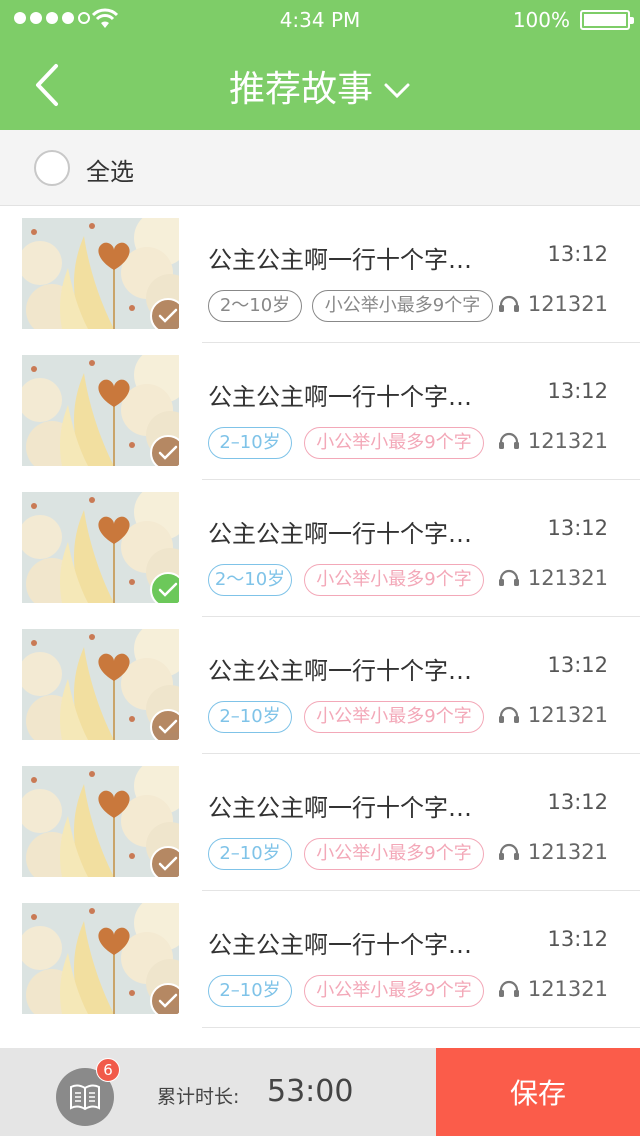 The width and height of the screenshot is (640, 1136). I want to click on select-all-radio, so click(52, 168).